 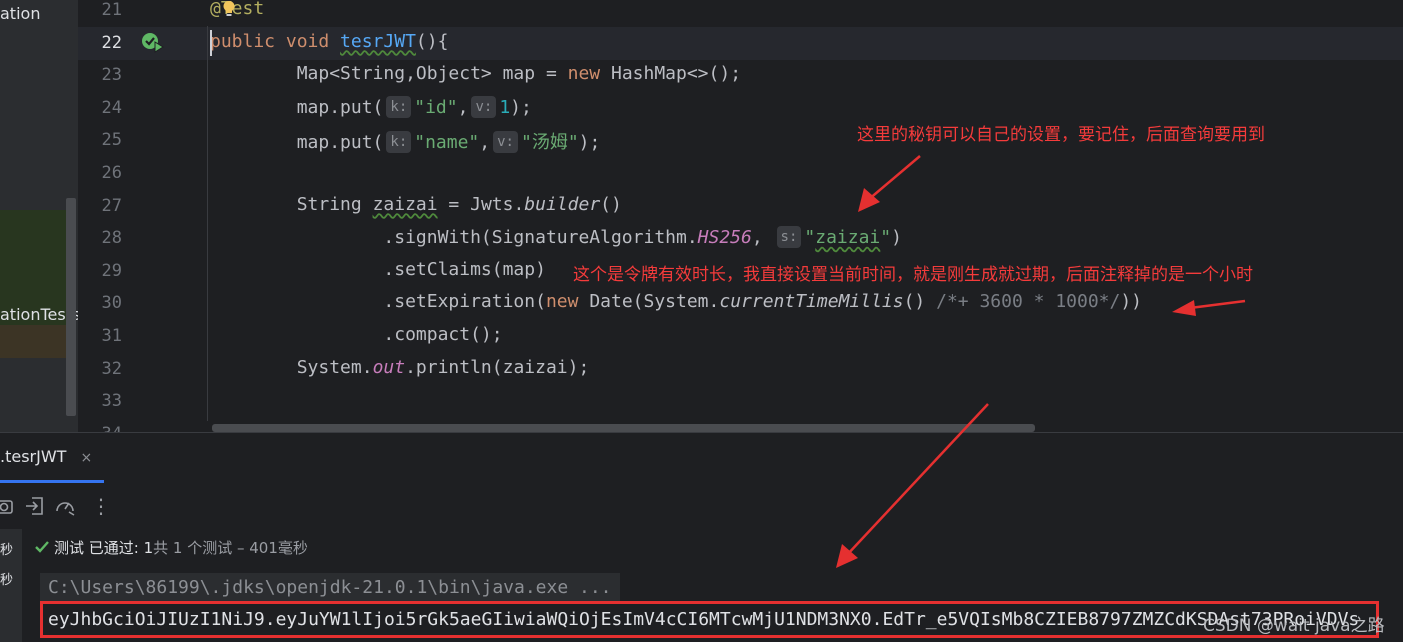 I want to click on code-token: String, so click(x=291, y=204).